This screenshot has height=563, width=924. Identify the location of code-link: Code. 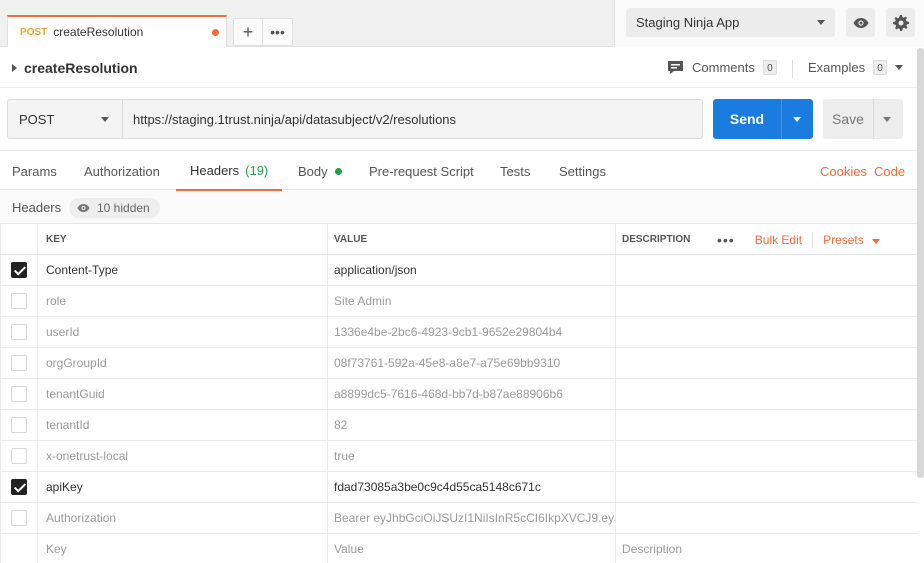
(889, 171).